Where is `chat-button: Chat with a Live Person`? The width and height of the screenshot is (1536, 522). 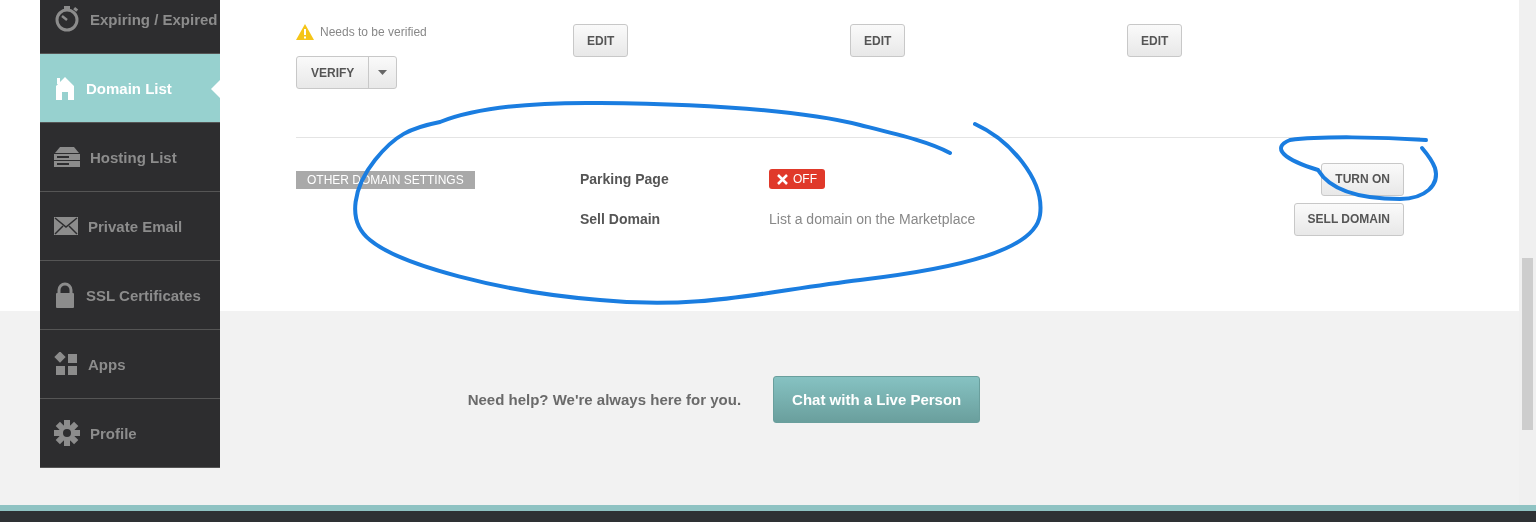
chat-button: Chat with a Live Person is located at coordinates (877, 399).